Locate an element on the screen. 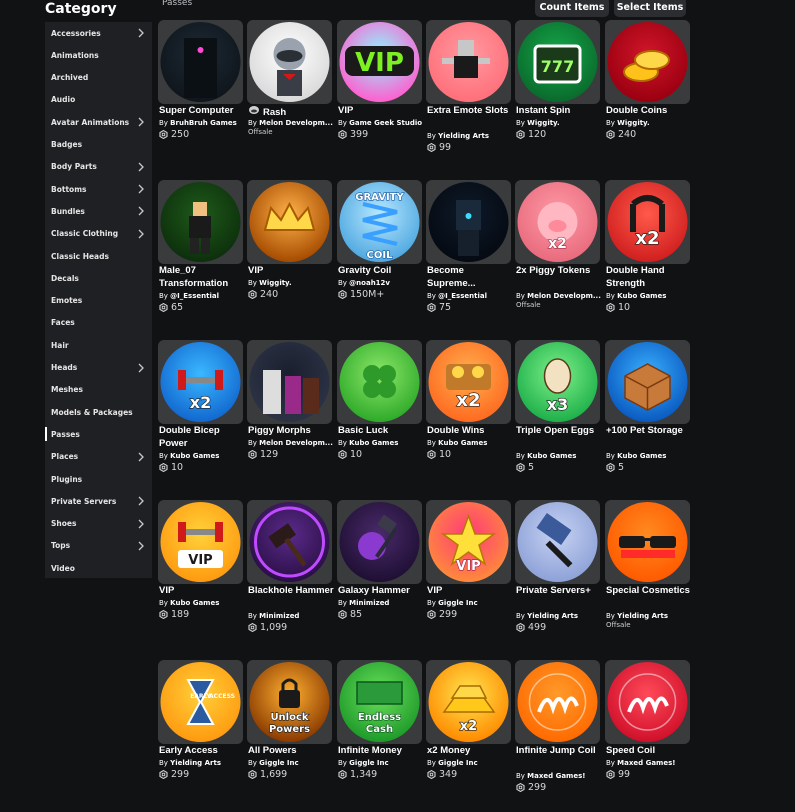 This screenshot has width=795, height=812. item-card: Double Coins By Wiggity. 240 is located at coordinates (648, 85).